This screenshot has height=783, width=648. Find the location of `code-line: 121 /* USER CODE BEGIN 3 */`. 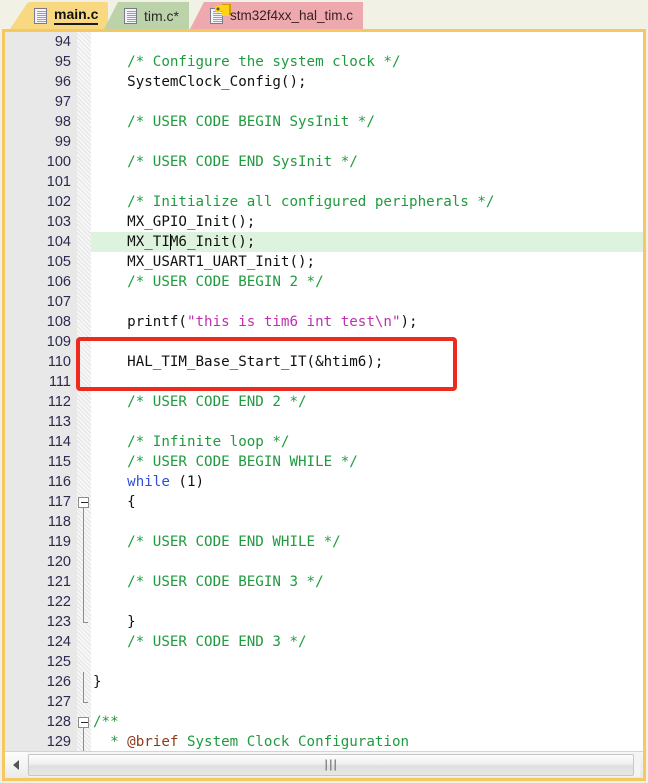

code-line: 121 /* USER CODE BEGIN 3 */ is located at coordinates (324, 582).